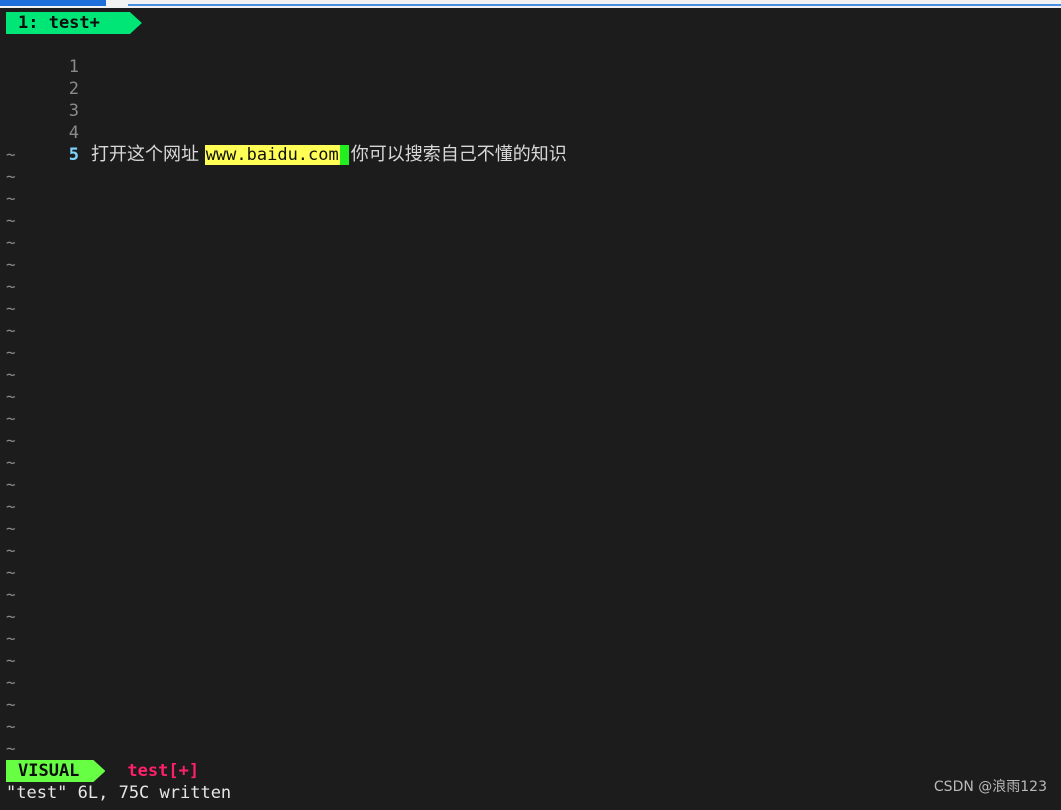 The image size is (1061, 810). Describe the element at coordinates (458, 154) in the screenshot. I see `line-text-after: 你可以搜索自己不懂的知识` at that location.